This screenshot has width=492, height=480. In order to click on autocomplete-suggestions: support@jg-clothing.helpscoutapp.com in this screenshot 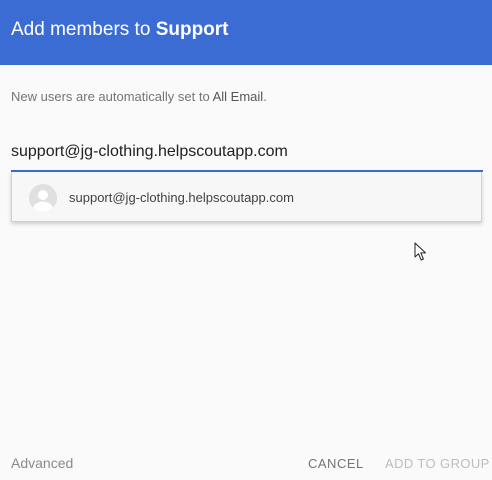, I will do `click(246, 197)`.